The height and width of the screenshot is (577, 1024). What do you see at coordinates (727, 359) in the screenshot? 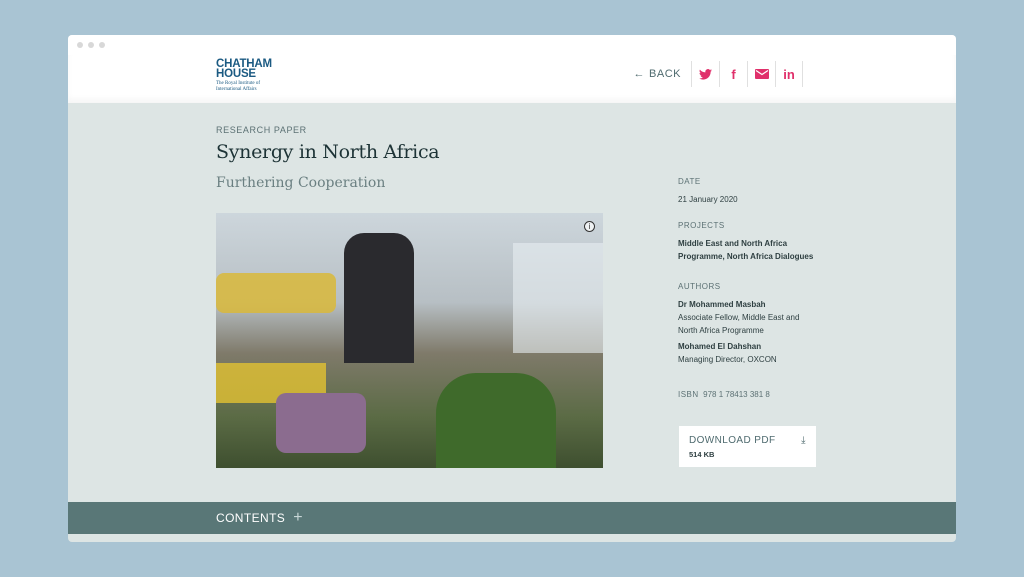
I see `author-role: Managing Director, OXCON` at bounding box center [727, 359].